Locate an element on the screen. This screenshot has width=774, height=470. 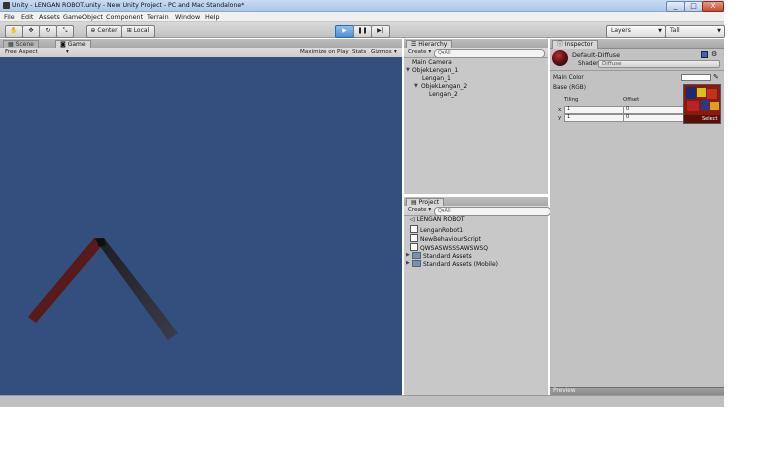
pivot-label: Center is located at coordinates (107, 30).